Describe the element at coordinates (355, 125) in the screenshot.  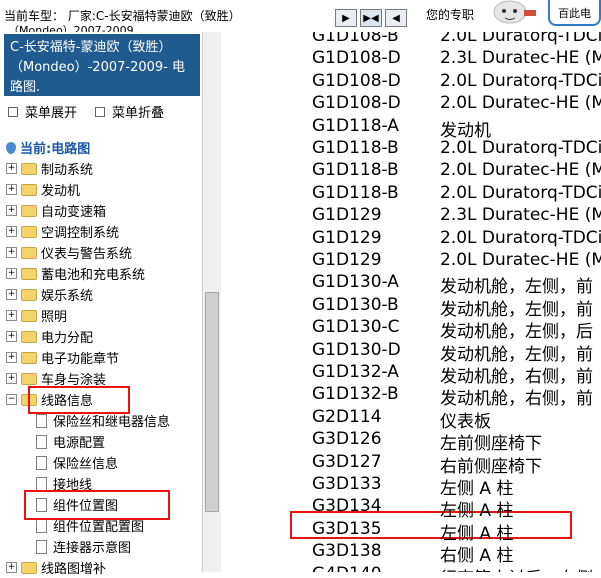
I see `row-code: G1D118-A` at that location.